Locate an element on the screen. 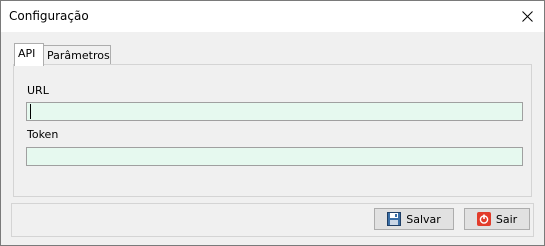  floppy-disk-icon is located at coordinates (394, 219).